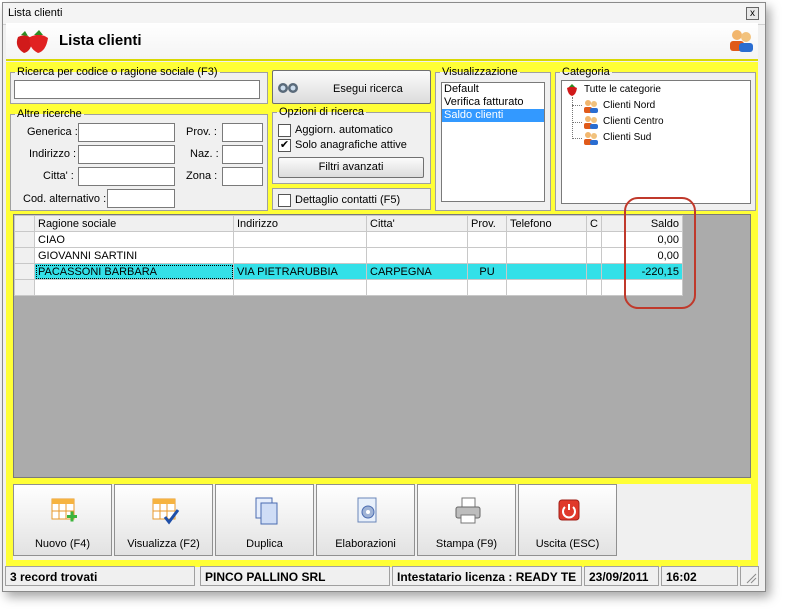  Describe the element at coordinates (627, 137) in the screenshot. I see `tree-item-sud: Clienti Sud` at that location.